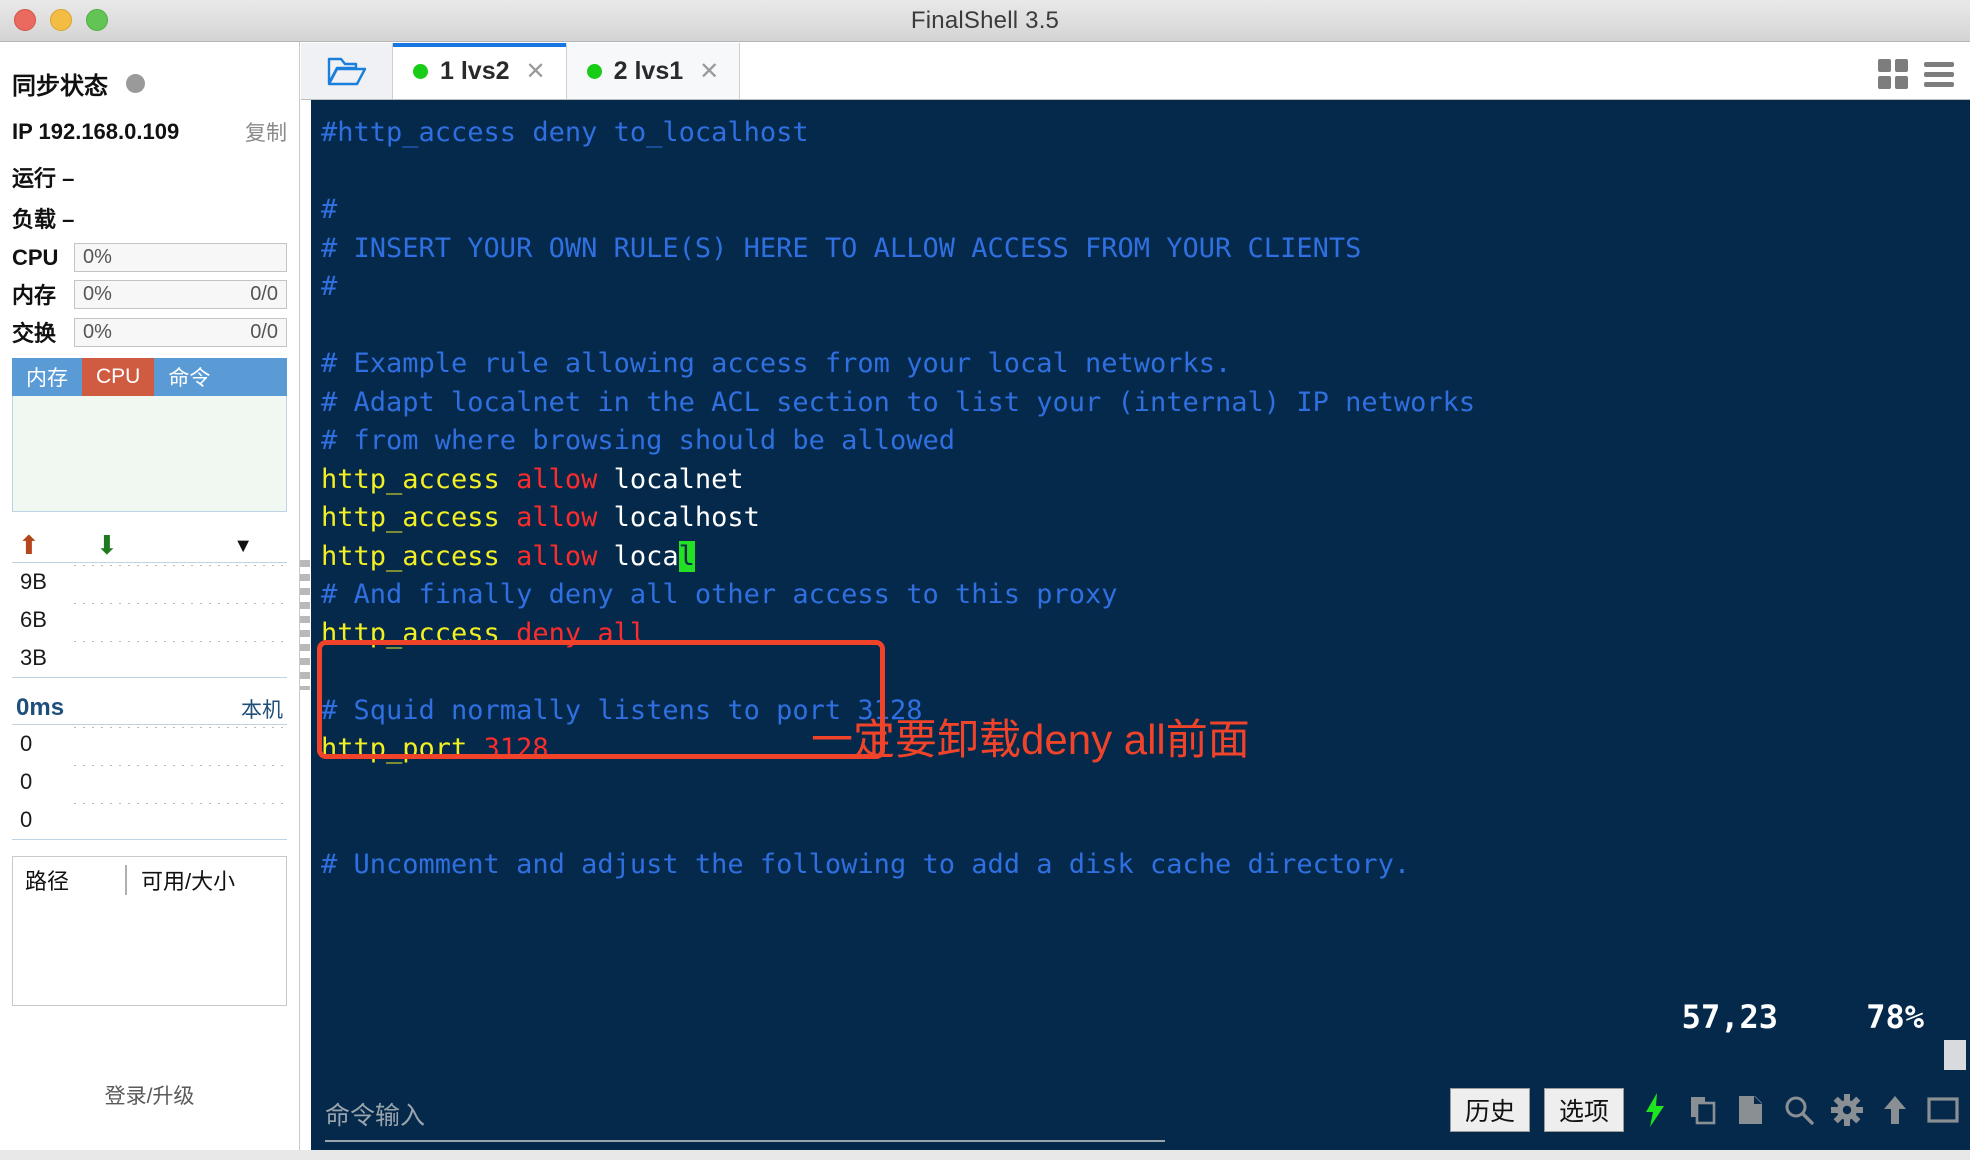 This screenshot has height=1160, width=1970. I want to click on swap-meter-value: 0%, so click(97, 331).